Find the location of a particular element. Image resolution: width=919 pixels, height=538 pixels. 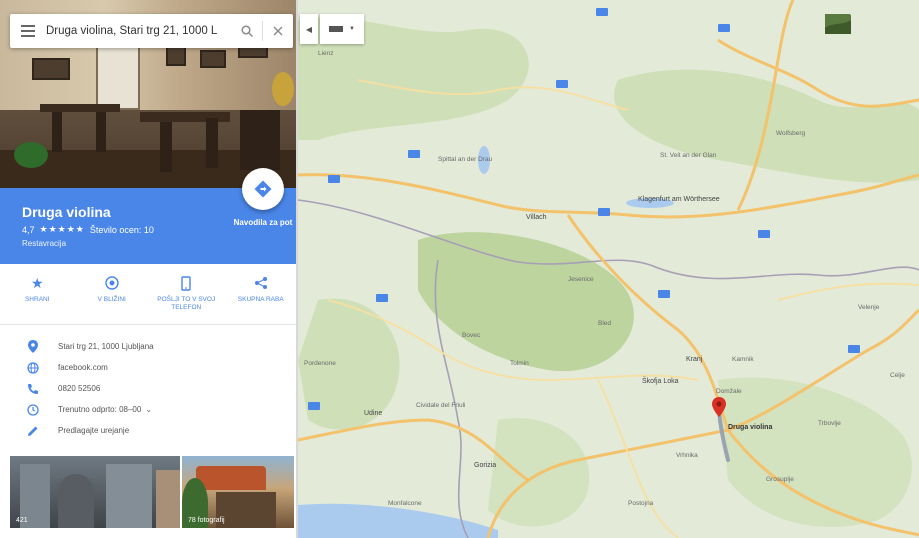

search-icon is located at coordinates (247, 31).